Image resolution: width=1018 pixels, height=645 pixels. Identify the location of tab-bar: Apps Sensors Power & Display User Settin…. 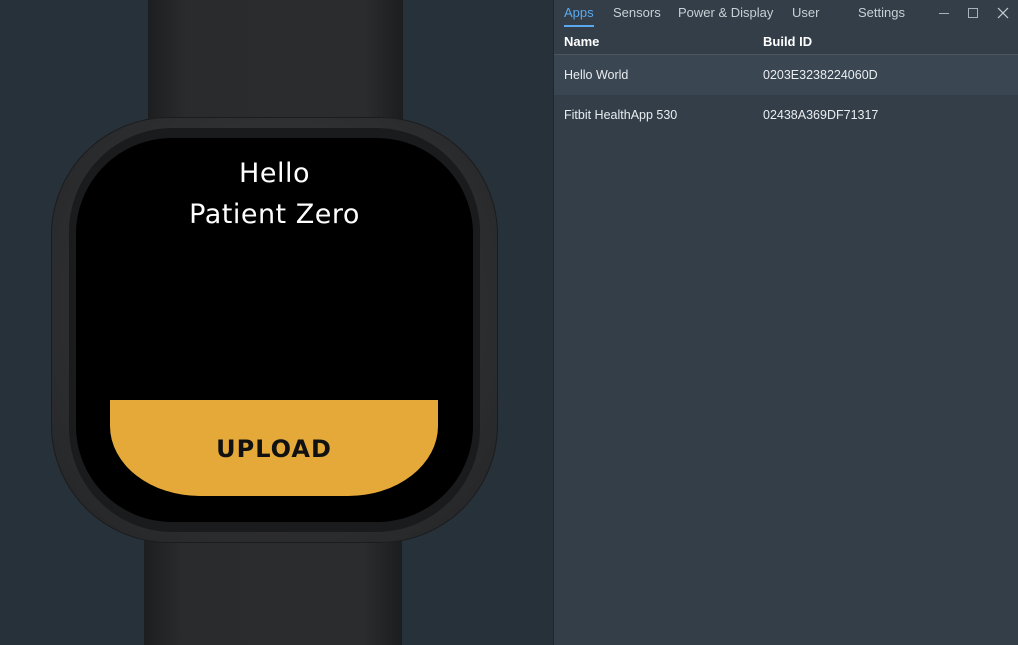
(786, 13).